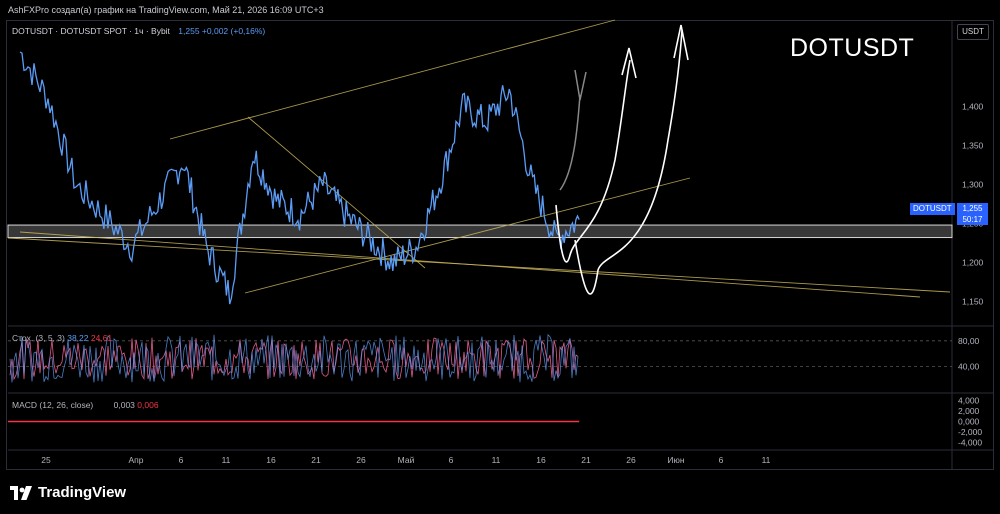 Image resolution: width=1000 pixels, height=514 pixels. What do you see at coordinates (21, 492) in the screenshot?
I see `tradingview-logo-icon` at bounding box center [21, 492].